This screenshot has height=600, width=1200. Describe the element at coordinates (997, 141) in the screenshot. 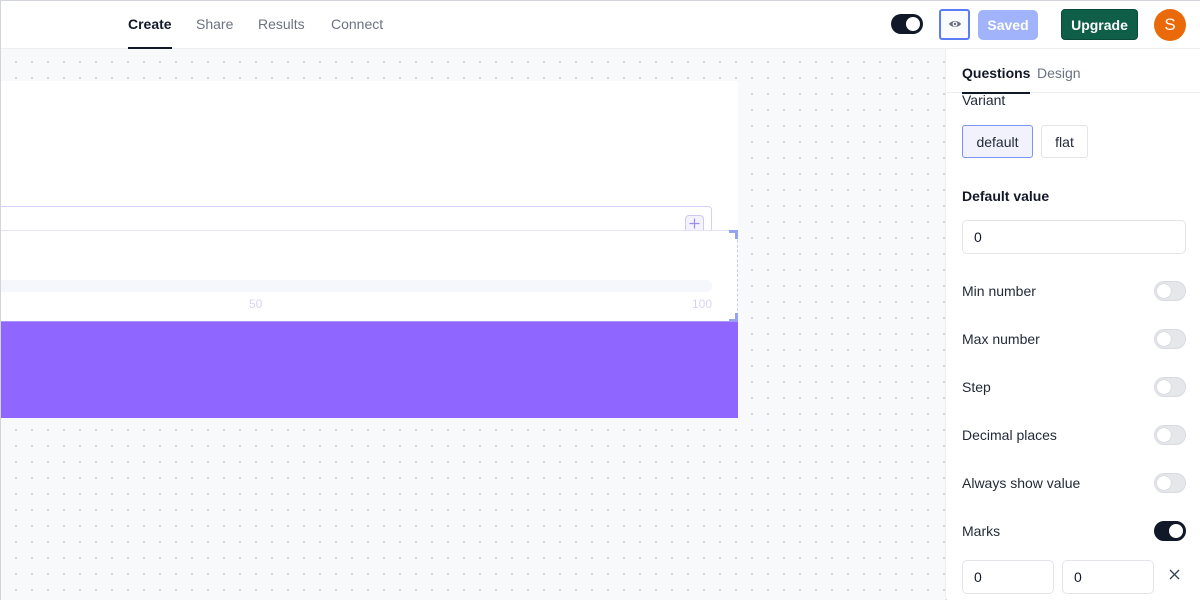

I see `variant-default-button: default` at that location.